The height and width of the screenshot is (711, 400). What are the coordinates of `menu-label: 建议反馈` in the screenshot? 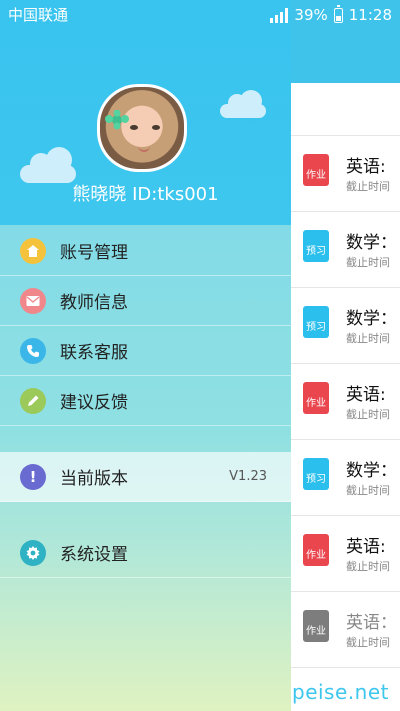 It's located at (94, 403).